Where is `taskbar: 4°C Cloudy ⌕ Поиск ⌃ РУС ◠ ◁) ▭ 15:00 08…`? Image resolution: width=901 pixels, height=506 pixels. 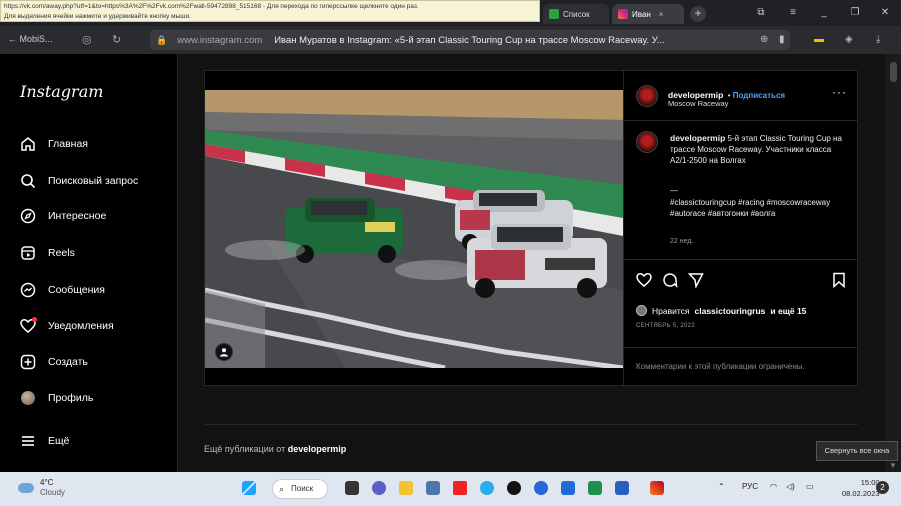
taskbar: 4°C Cloudy ⌕ Поиск ⌃ РУС ◠ ◁) ▭ 15:00 08… is located at coordinates (450, 489).